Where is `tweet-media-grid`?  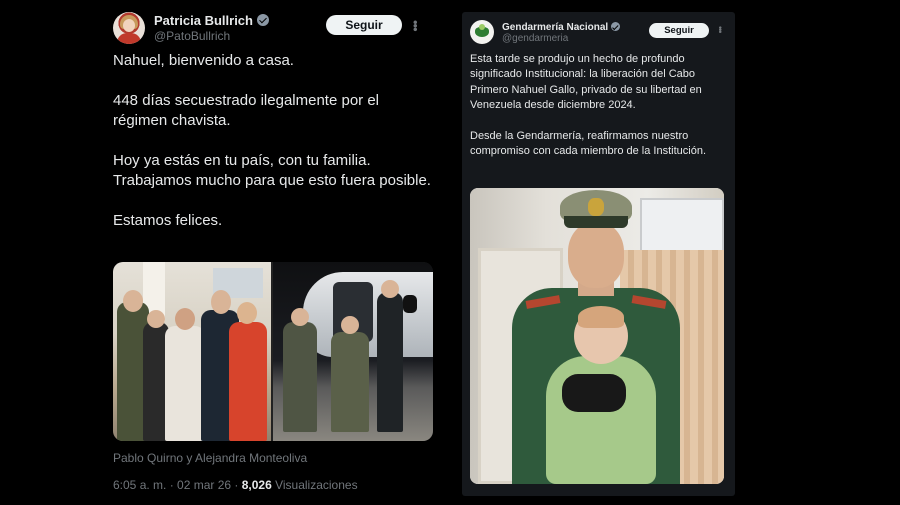 tweet-media-grid is located at coordinates (273, 351).